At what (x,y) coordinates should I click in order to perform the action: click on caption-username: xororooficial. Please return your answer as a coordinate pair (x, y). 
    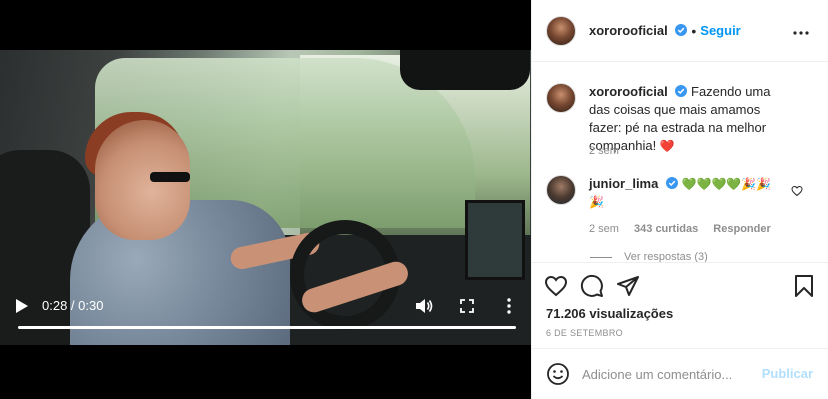
    Looking at the image, I should click on (628, 91).